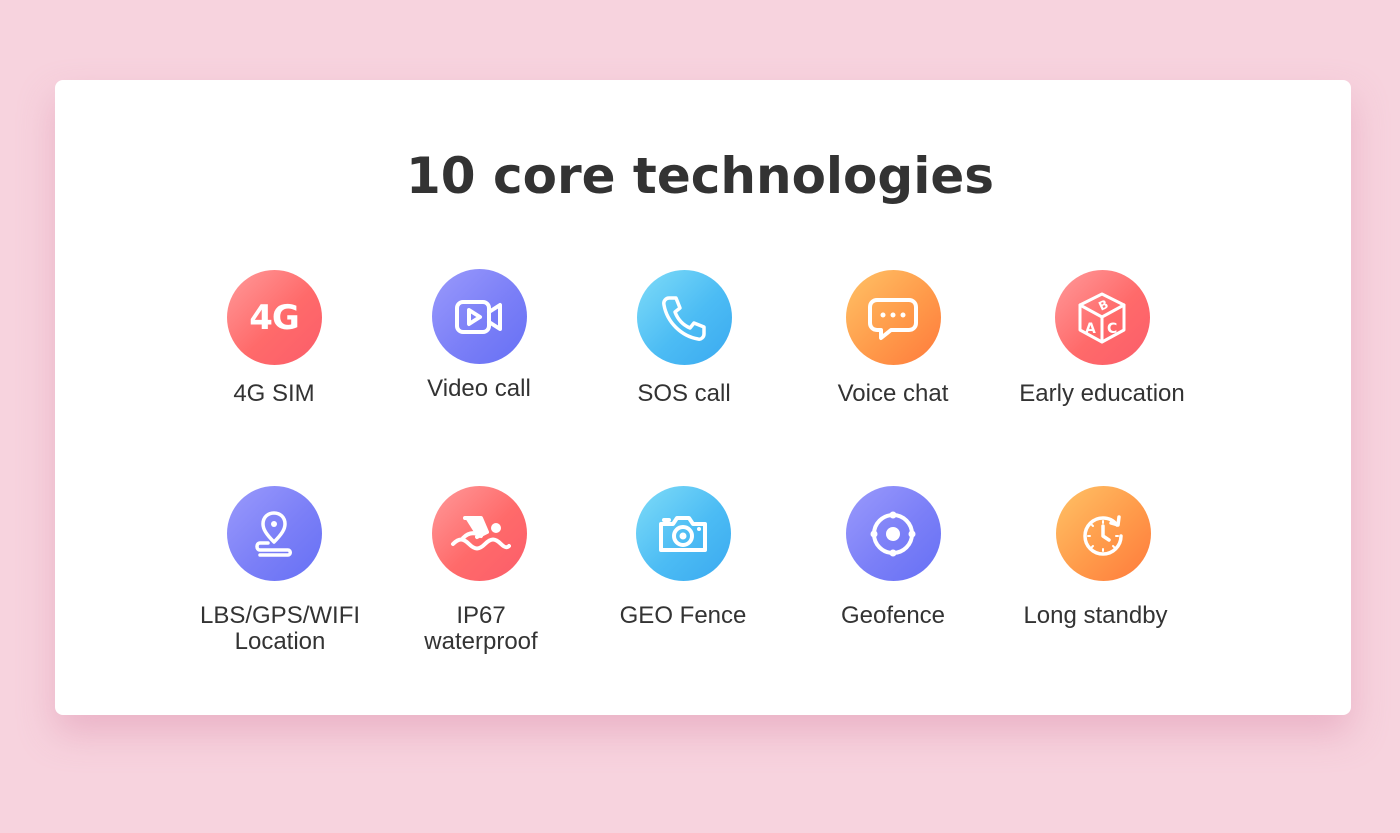 Image resolution: width=1400 pixels, height=833 pixels. Describe the element at coordinates (274, 393) in the screenshot. I see `feature-label: 4G SIM` at that location.